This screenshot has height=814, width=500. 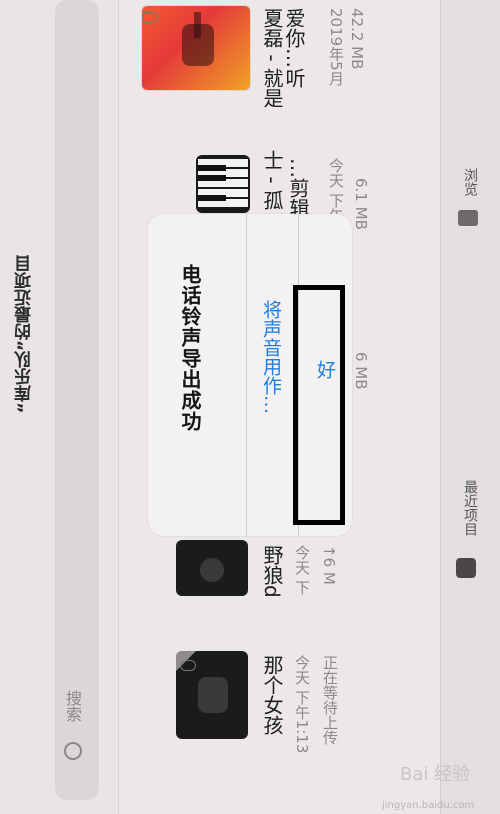 I want to click on page-title: “库乐队”的最近项目, so click(x=25, y=334).